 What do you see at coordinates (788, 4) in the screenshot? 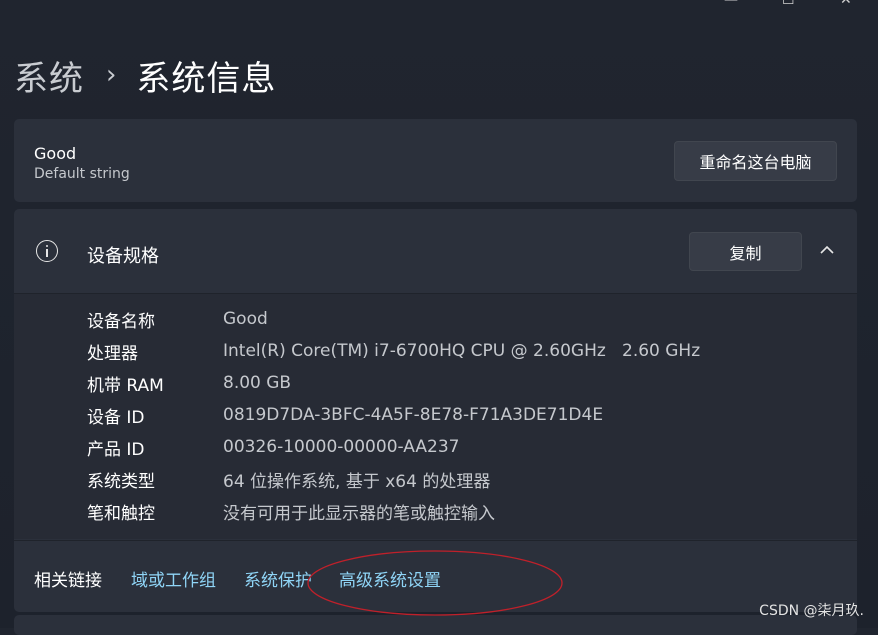
I see `maximize-icon: ☐` at bounding box center [788, 4].